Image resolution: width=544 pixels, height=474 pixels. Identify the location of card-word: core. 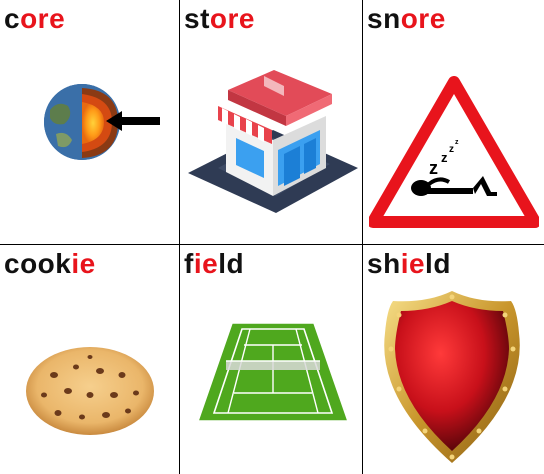
(34, 19).